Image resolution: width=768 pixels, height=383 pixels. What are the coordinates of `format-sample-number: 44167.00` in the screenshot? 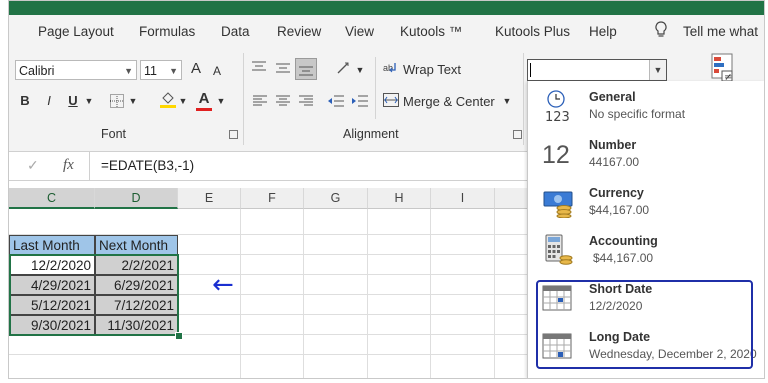 It's located at (614, 162).